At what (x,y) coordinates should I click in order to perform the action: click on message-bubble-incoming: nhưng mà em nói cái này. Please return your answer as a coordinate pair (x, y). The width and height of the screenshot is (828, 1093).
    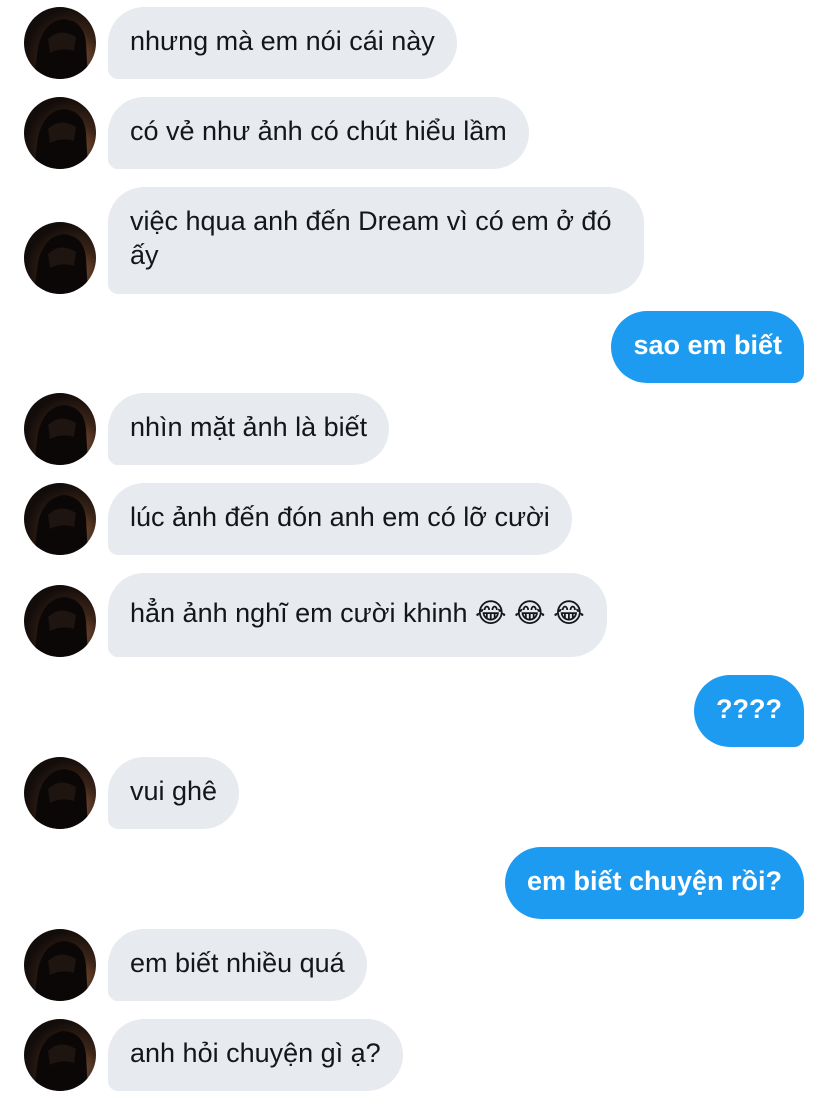
    Looking at the image, I should click on (282, 43).